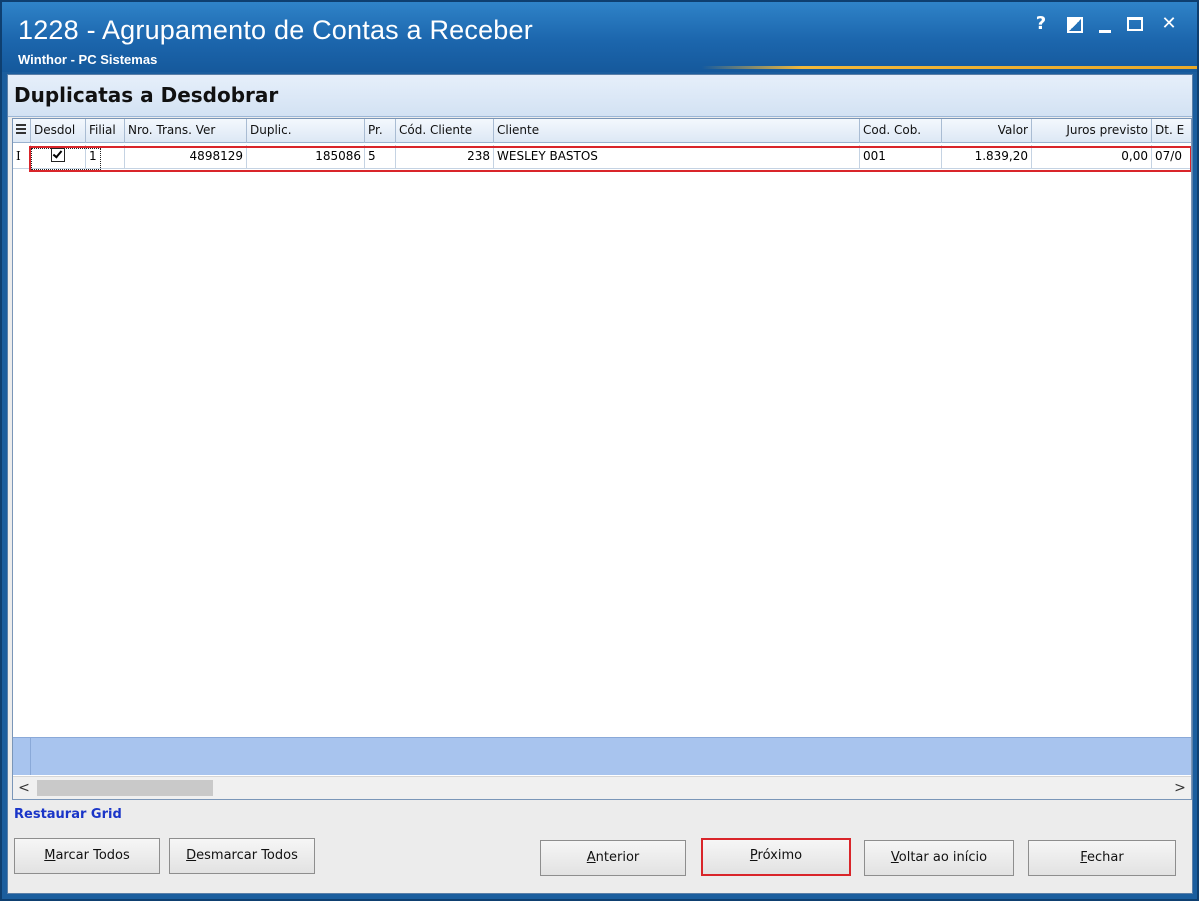 The width and height of the screenshot is (1199, 901). Describe the element at coordinates (1084, 857) in the screenshot. I see `fechar-accel: F` at that location.